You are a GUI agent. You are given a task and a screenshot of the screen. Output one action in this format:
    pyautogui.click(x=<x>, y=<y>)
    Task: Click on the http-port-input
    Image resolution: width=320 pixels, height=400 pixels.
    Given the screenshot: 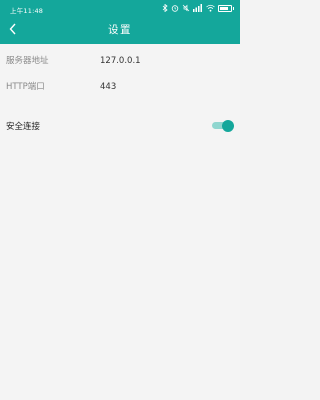 What is the action you would take?
    pyautogui.click(x=165, y=87)
    